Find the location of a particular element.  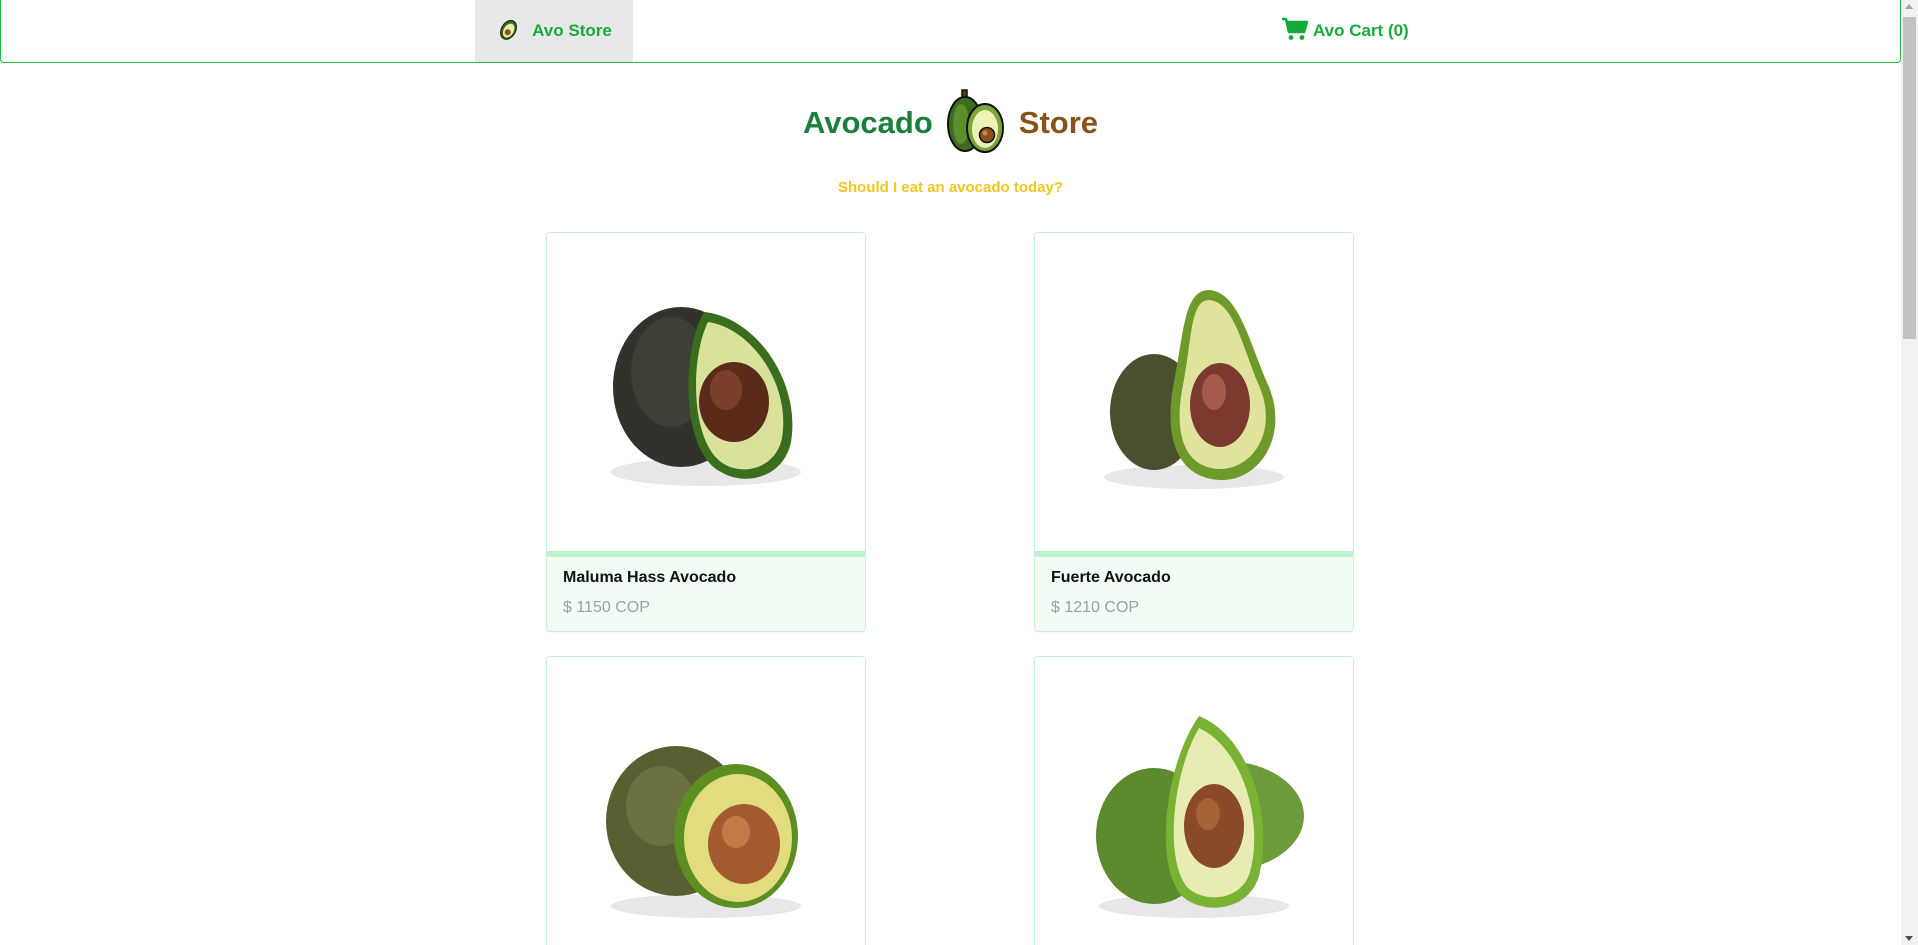

cart-icon is located at coordinates (1295, 31).